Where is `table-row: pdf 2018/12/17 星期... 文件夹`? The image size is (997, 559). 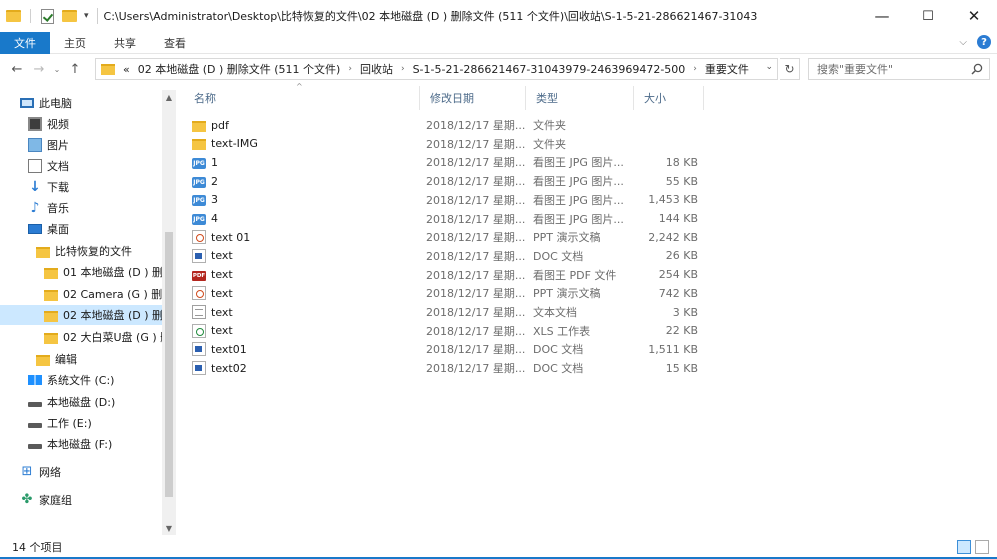
table-row: pdf 2018/12/17 星期... 文件夹 is located at coordinates (450, 125).